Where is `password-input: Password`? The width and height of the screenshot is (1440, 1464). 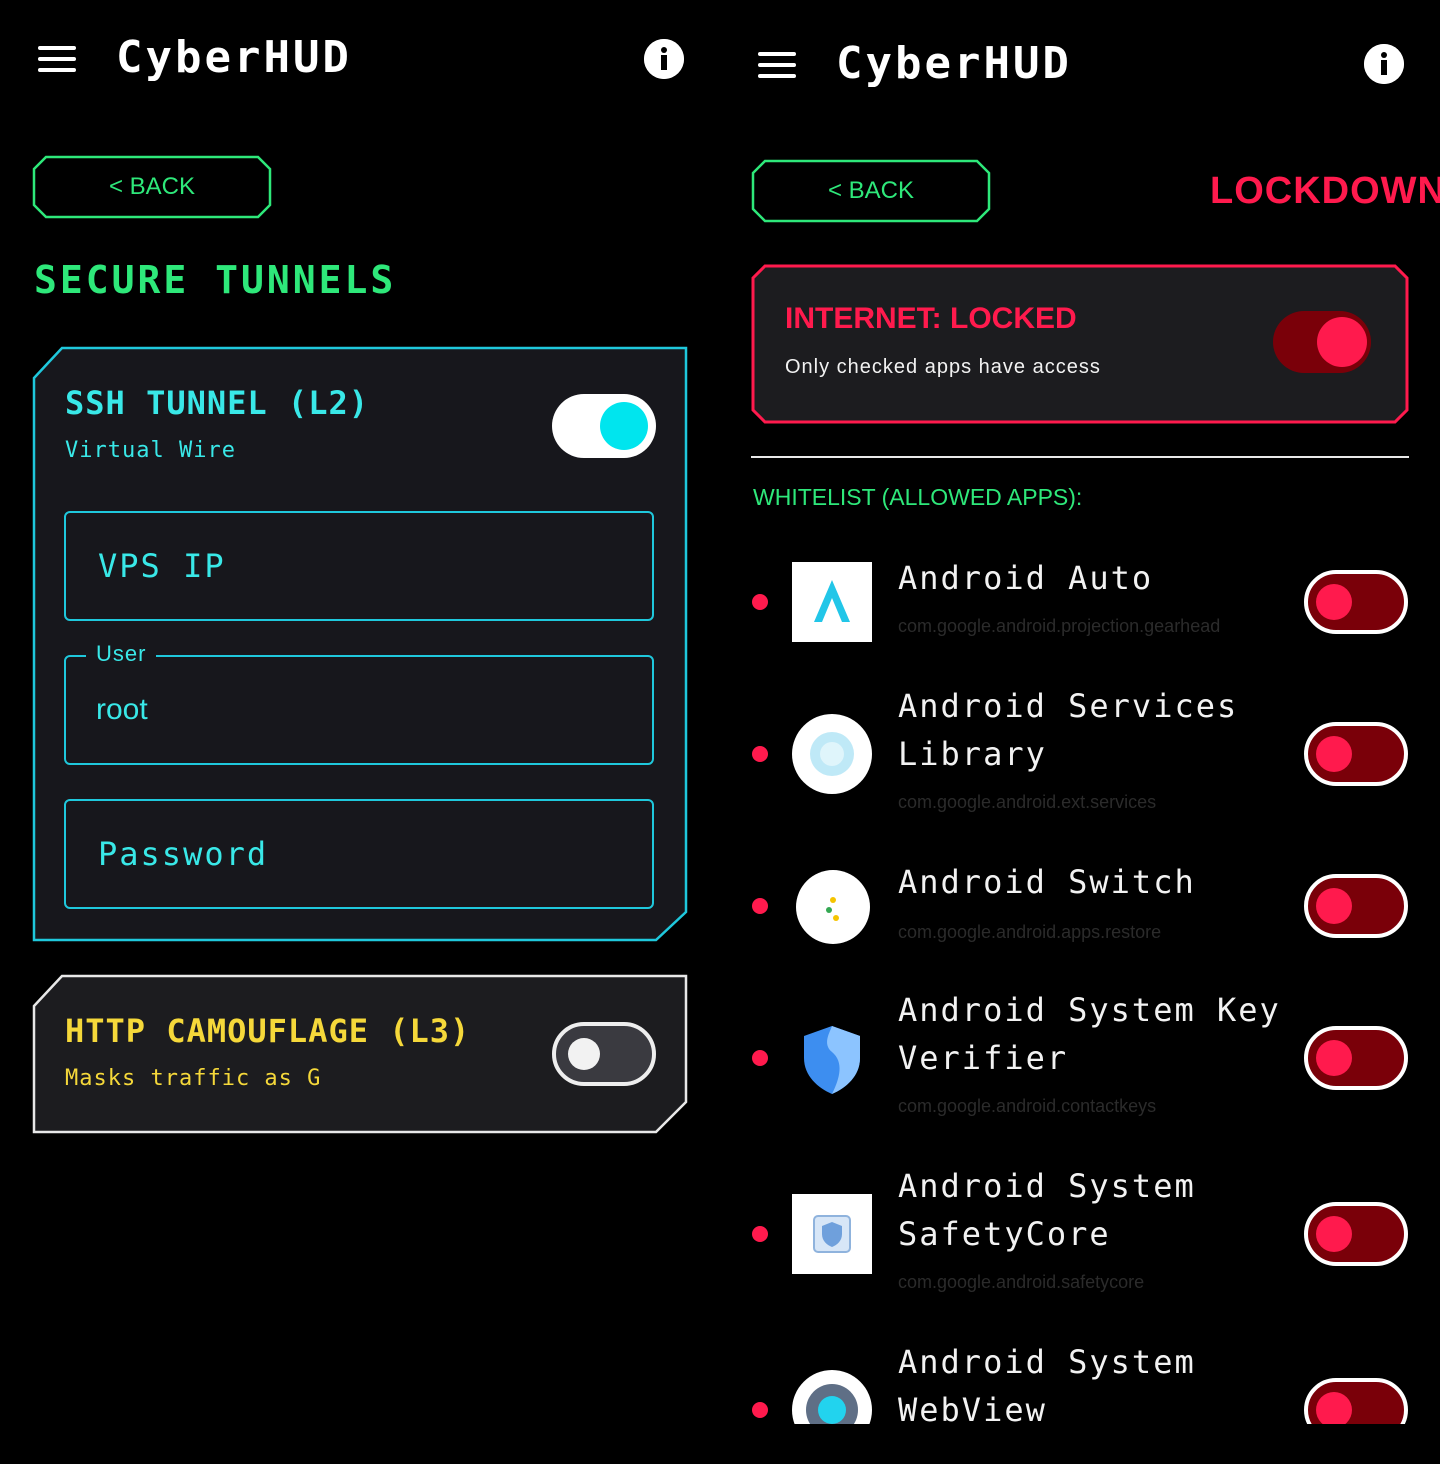
password-input: Password is located at coordinates (359, 854).